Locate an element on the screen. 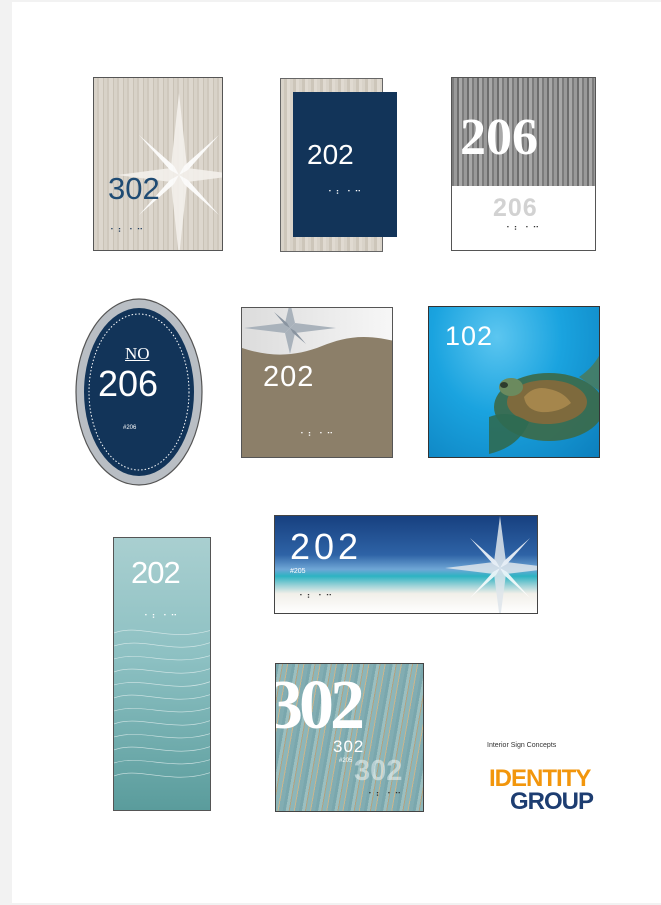 This screenshot has height=905, width=661. caption: Interior Sign Concepts is located at coordinates (522, 745).